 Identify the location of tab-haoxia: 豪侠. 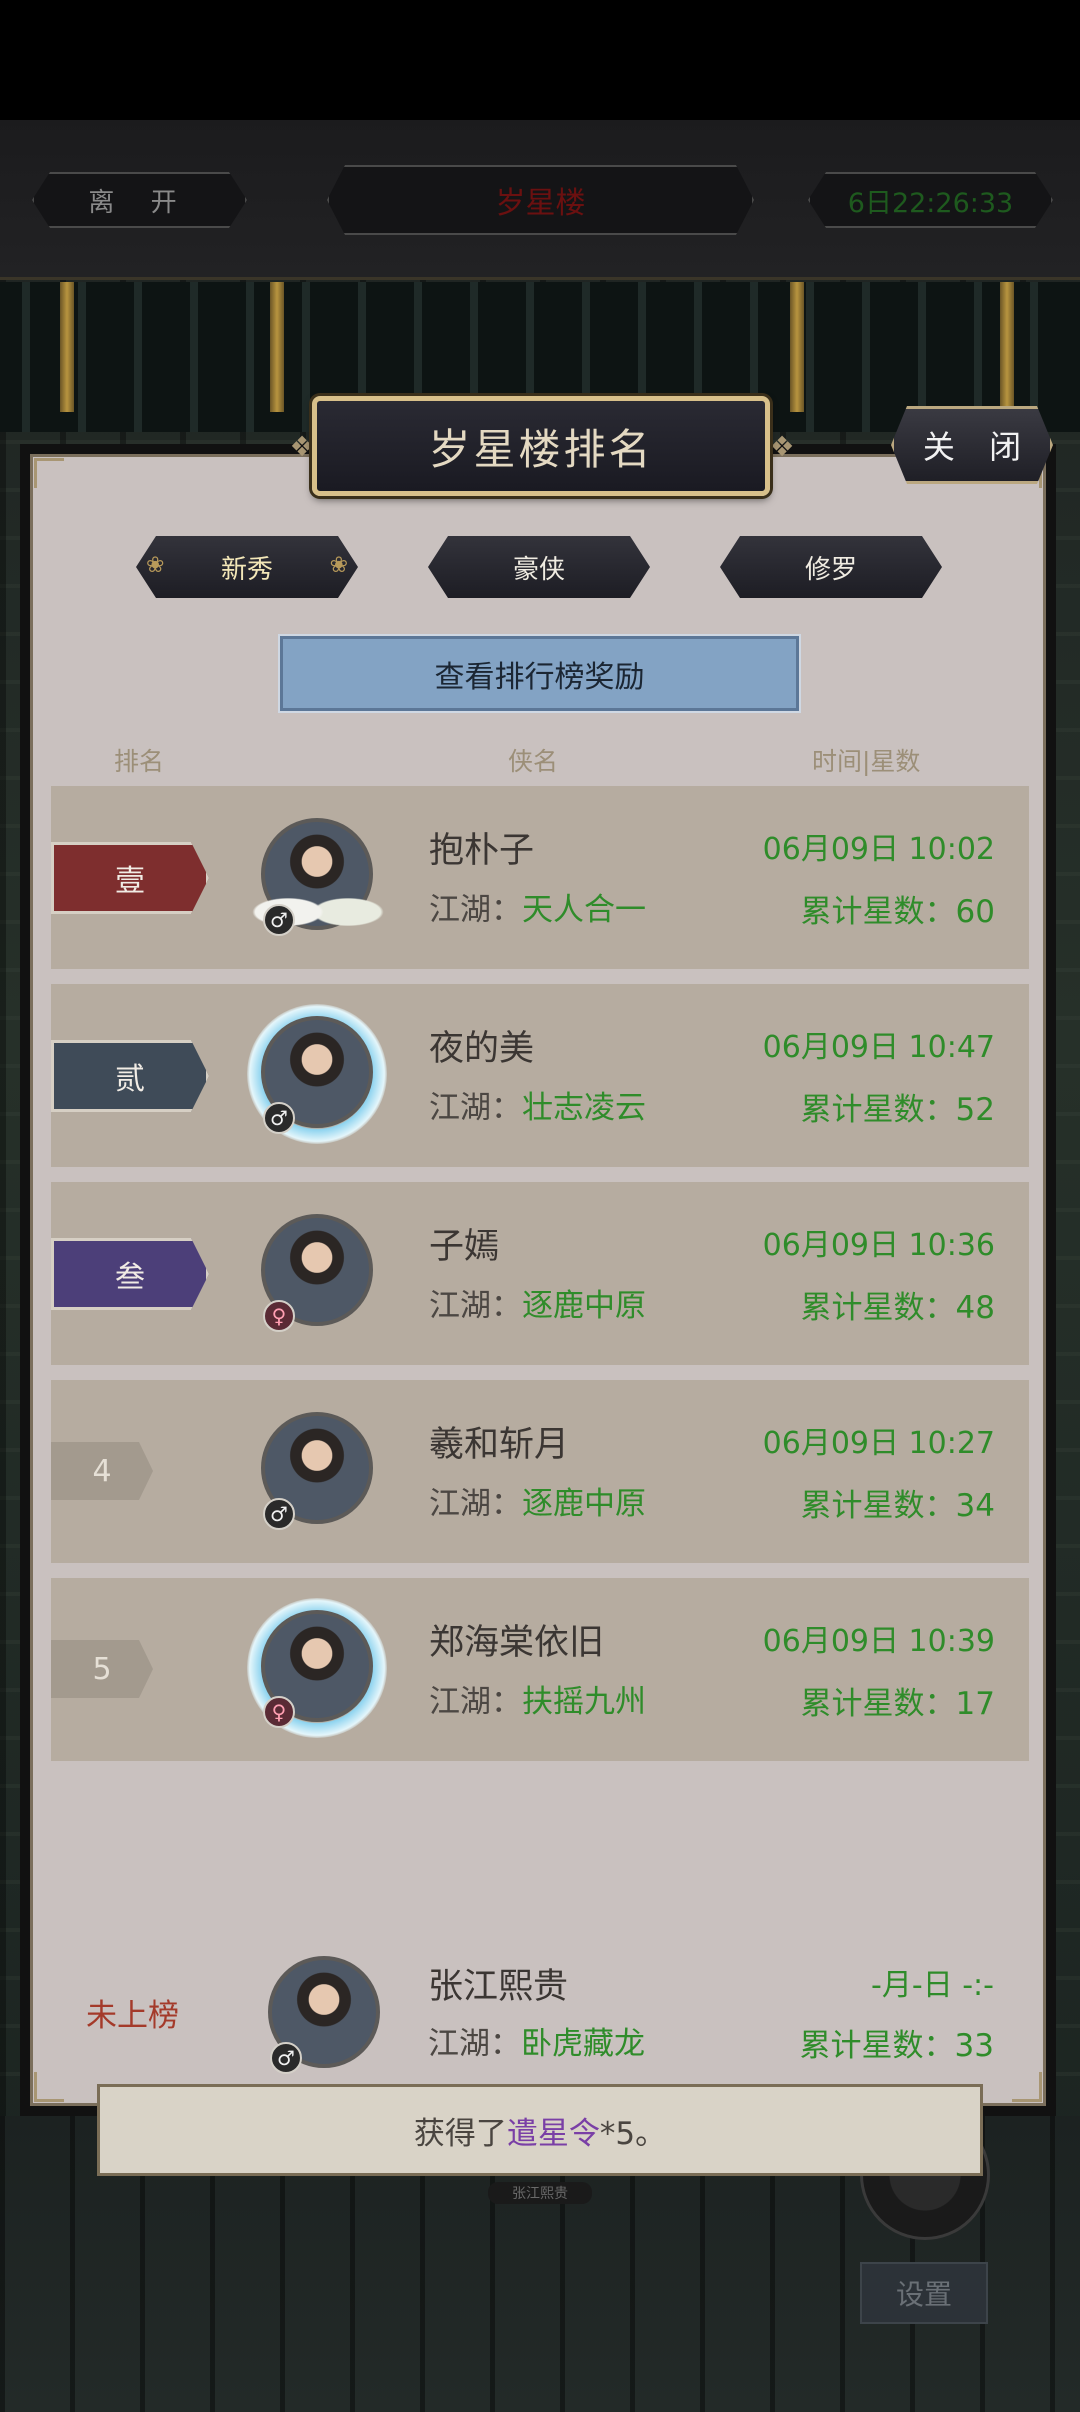
(539, 567).